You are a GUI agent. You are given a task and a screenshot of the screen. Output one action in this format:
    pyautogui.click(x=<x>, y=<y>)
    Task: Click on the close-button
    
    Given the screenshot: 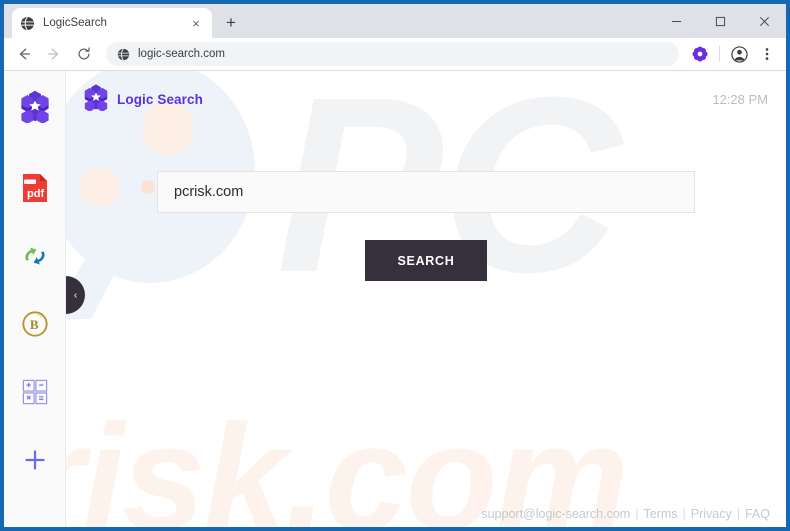 What is the action you would take?
    pyautogui.click(x=764, y=21)
    